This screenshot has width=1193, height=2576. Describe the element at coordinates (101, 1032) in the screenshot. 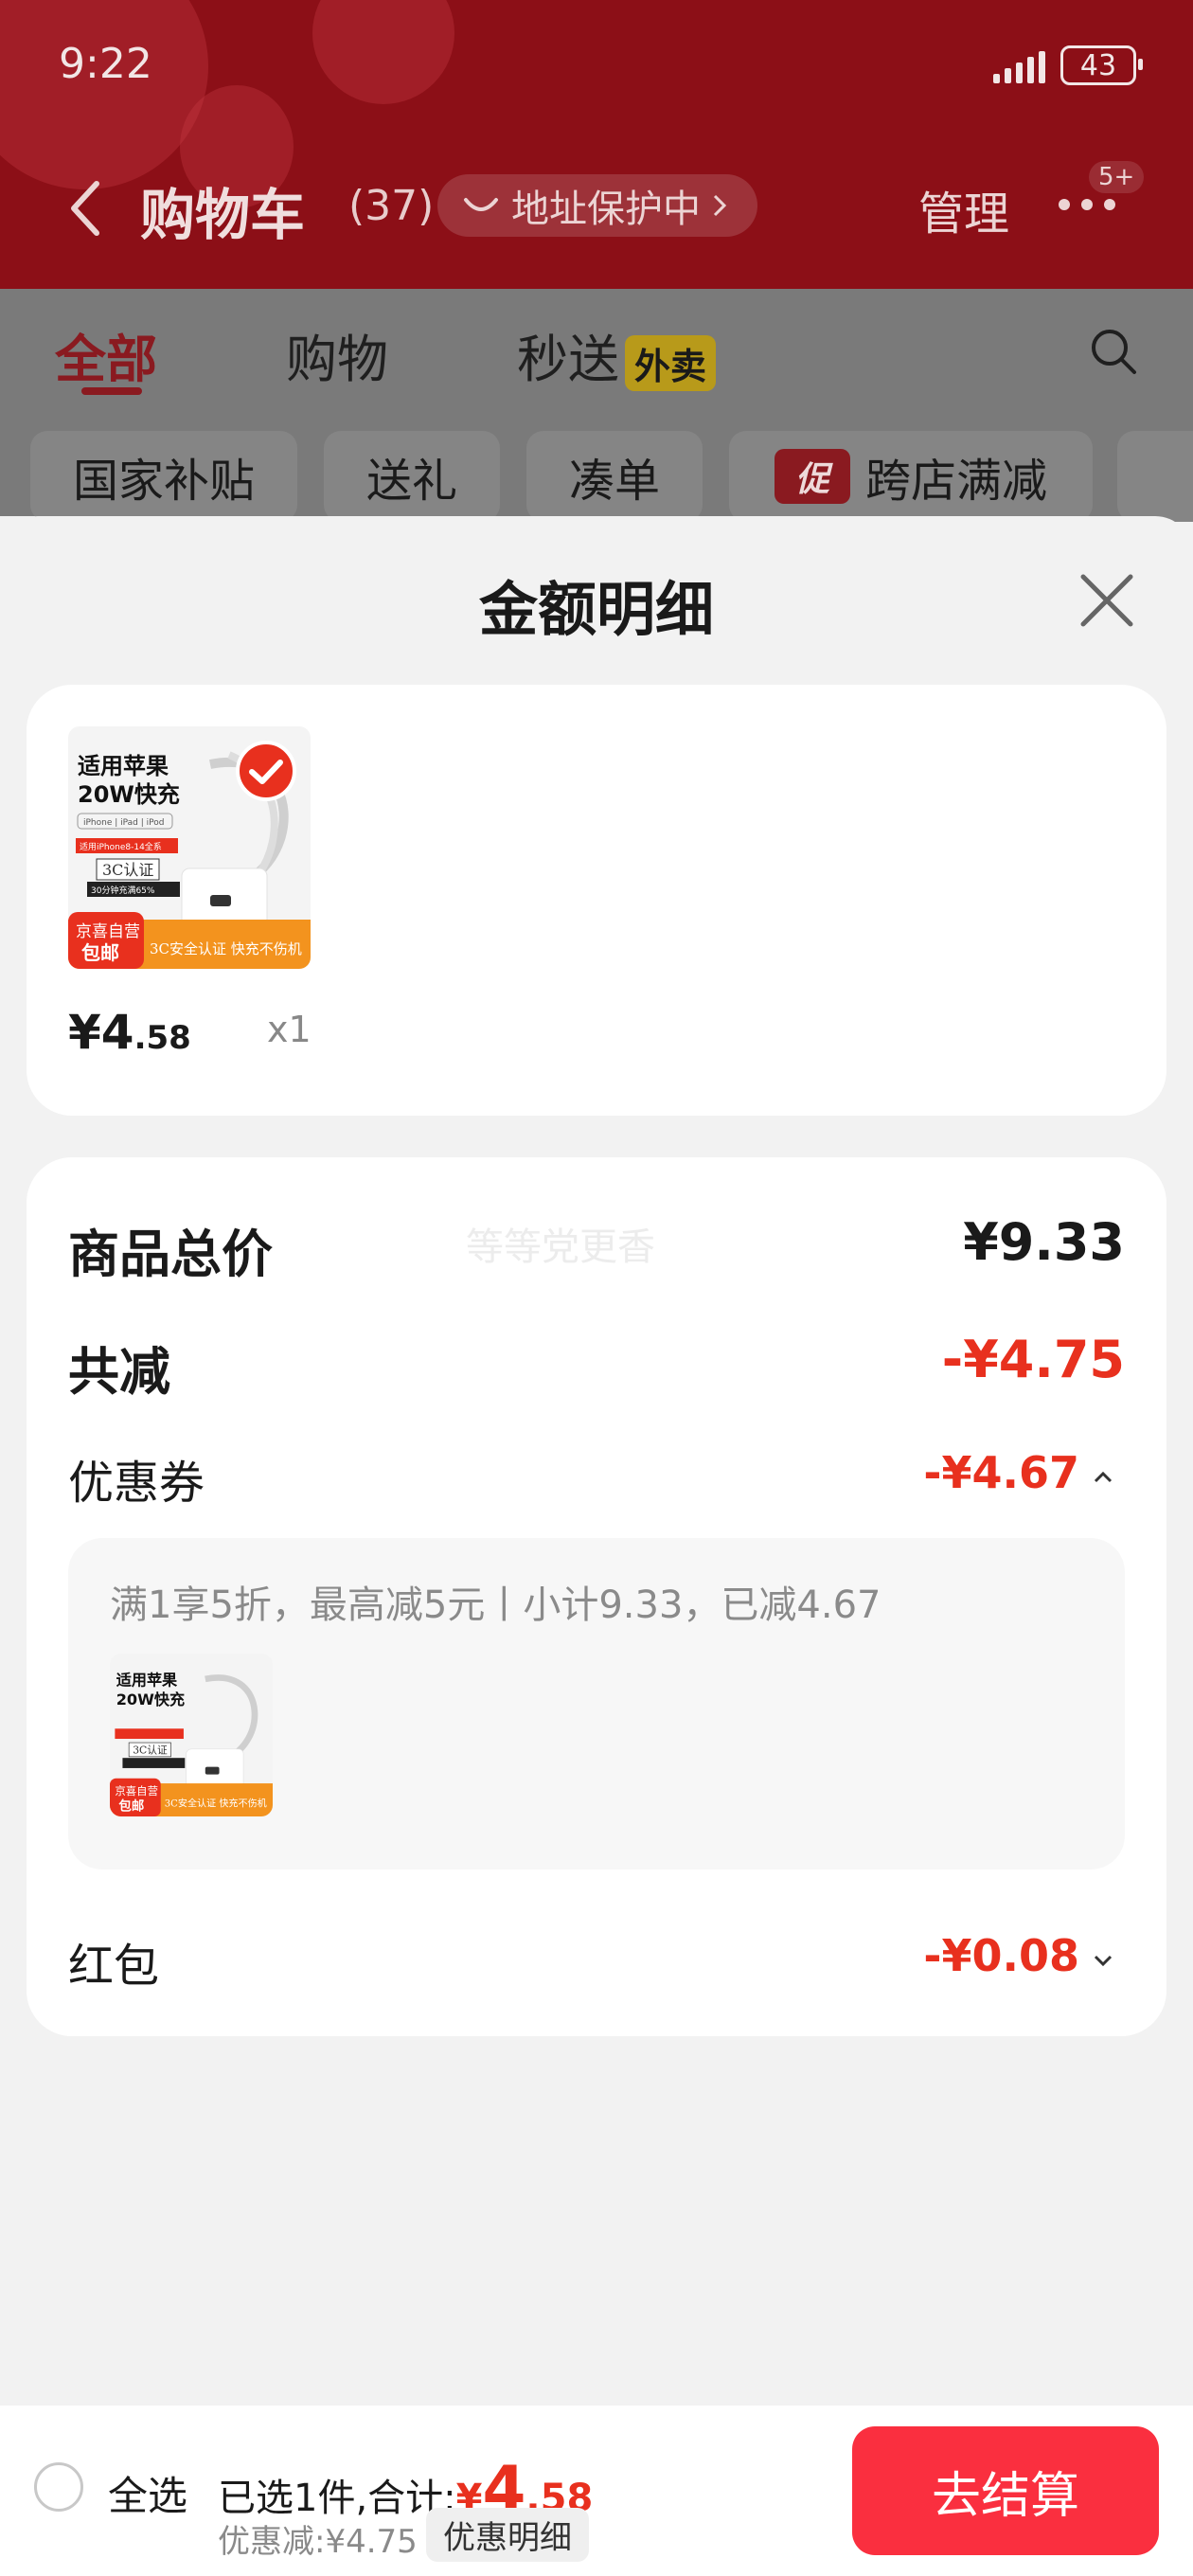

I see `item-price-int: ¥4` at that location.